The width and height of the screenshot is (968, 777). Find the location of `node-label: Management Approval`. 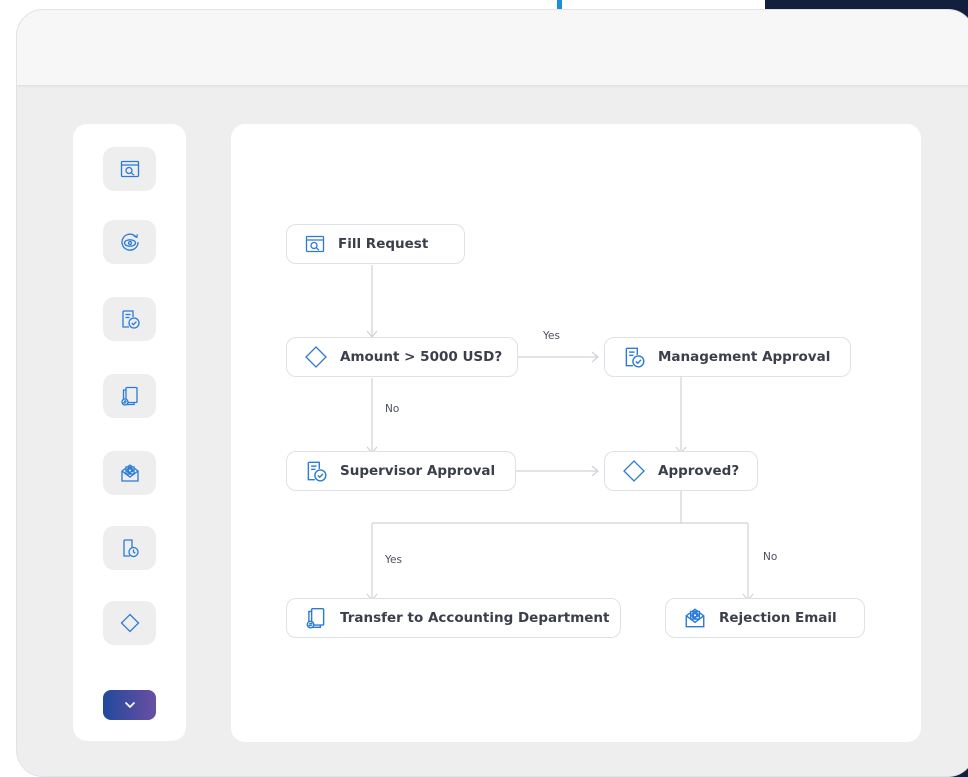

node-label: Management Approval is located at coordinates (744, 357).